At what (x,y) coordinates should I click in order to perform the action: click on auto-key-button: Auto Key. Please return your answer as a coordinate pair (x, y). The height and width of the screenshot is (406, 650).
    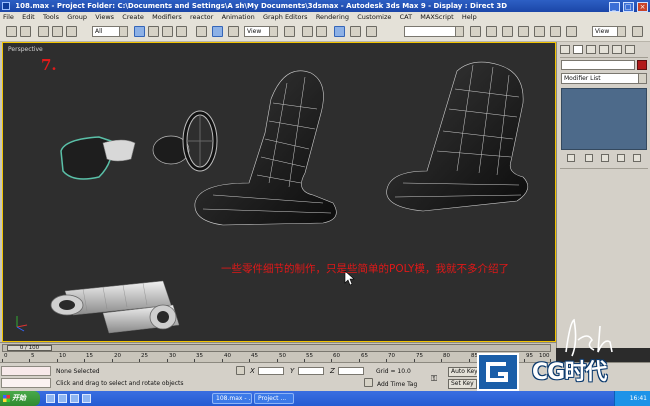
    Looking at the image, I should click on (464, 372).